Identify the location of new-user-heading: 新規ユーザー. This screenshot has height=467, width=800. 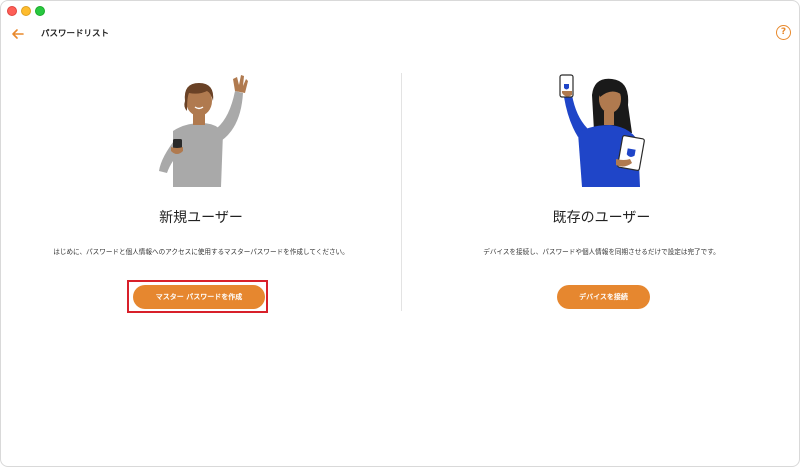
(201, 218).